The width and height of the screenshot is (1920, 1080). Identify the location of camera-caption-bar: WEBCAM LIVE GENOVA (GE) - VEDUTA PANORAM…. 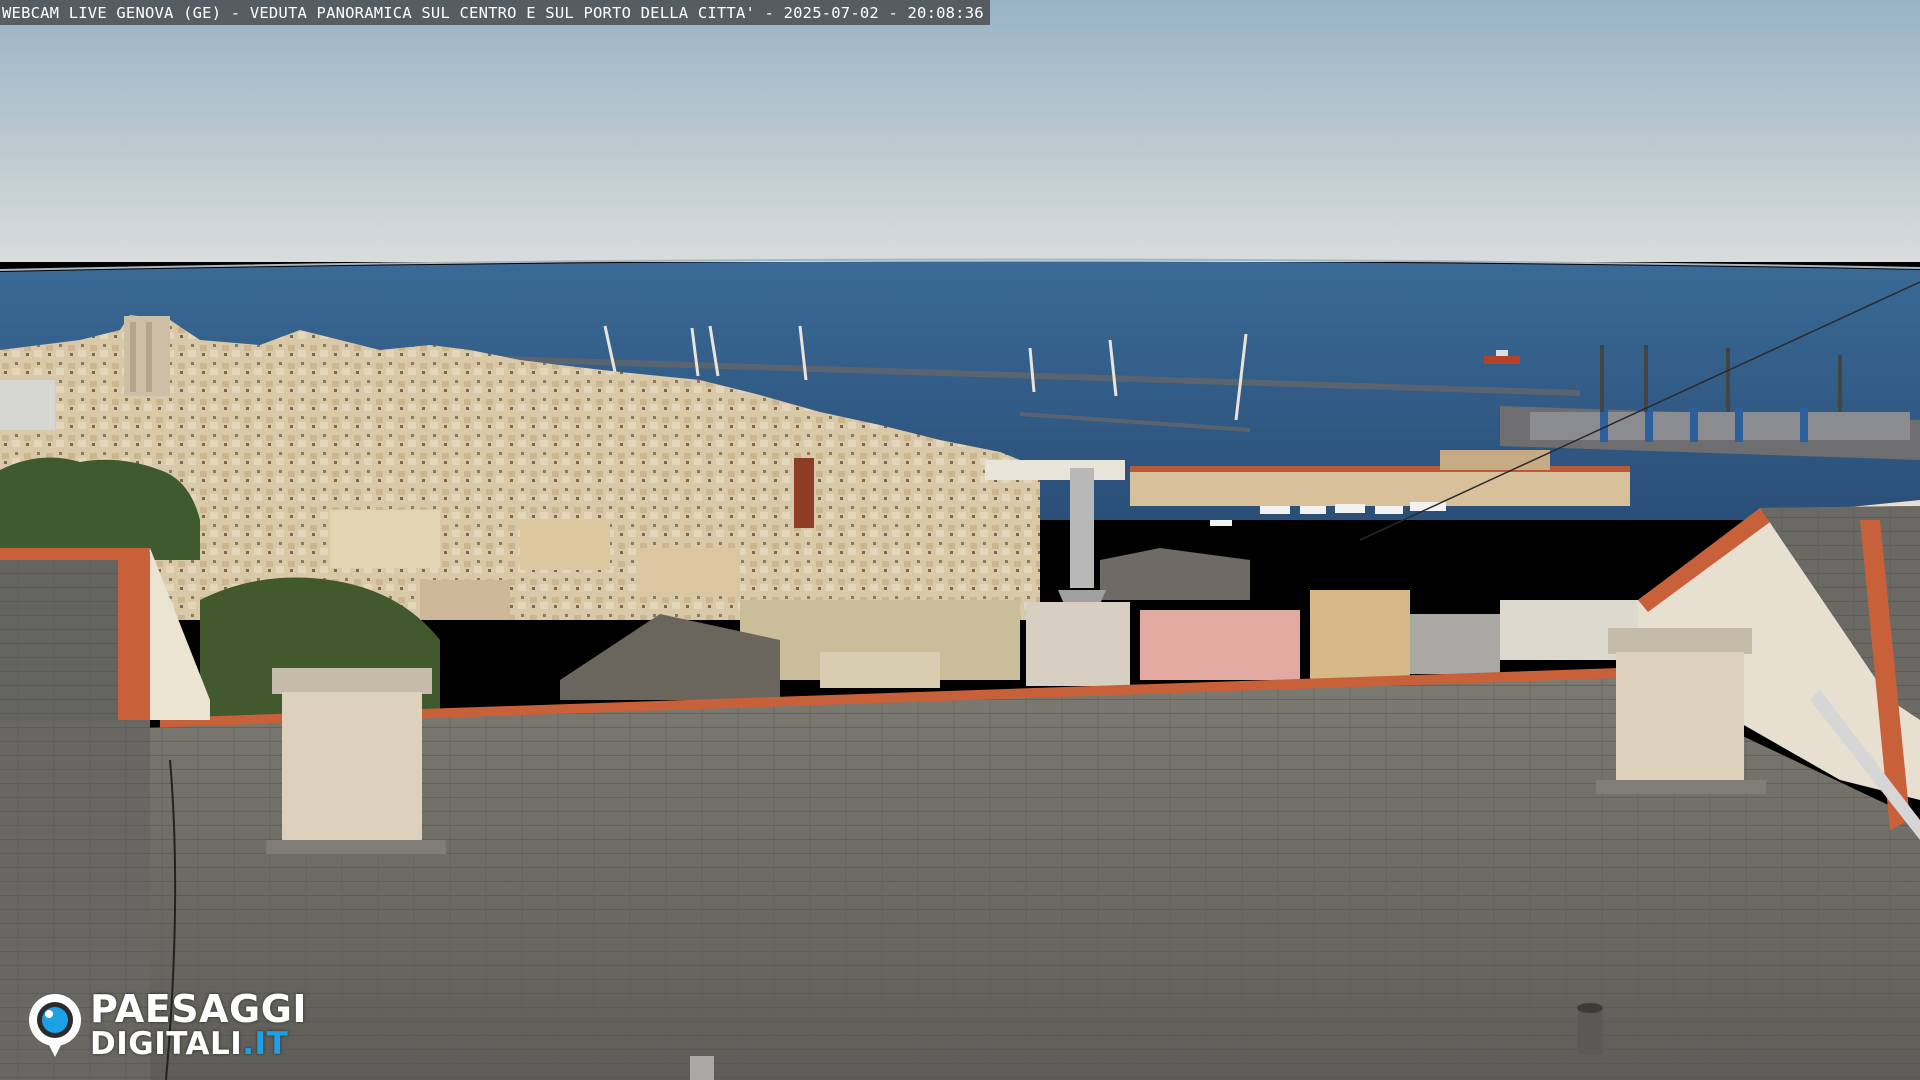
(495, 12).